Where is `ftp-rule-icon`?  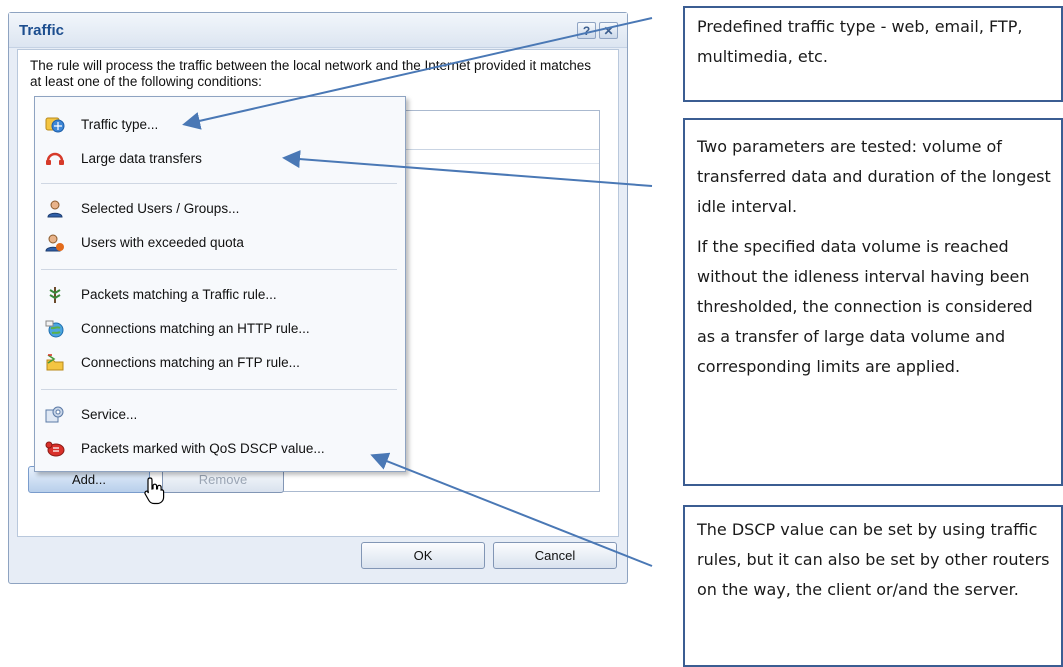 ftp-rule-icon is located at coordinates (55, 362).